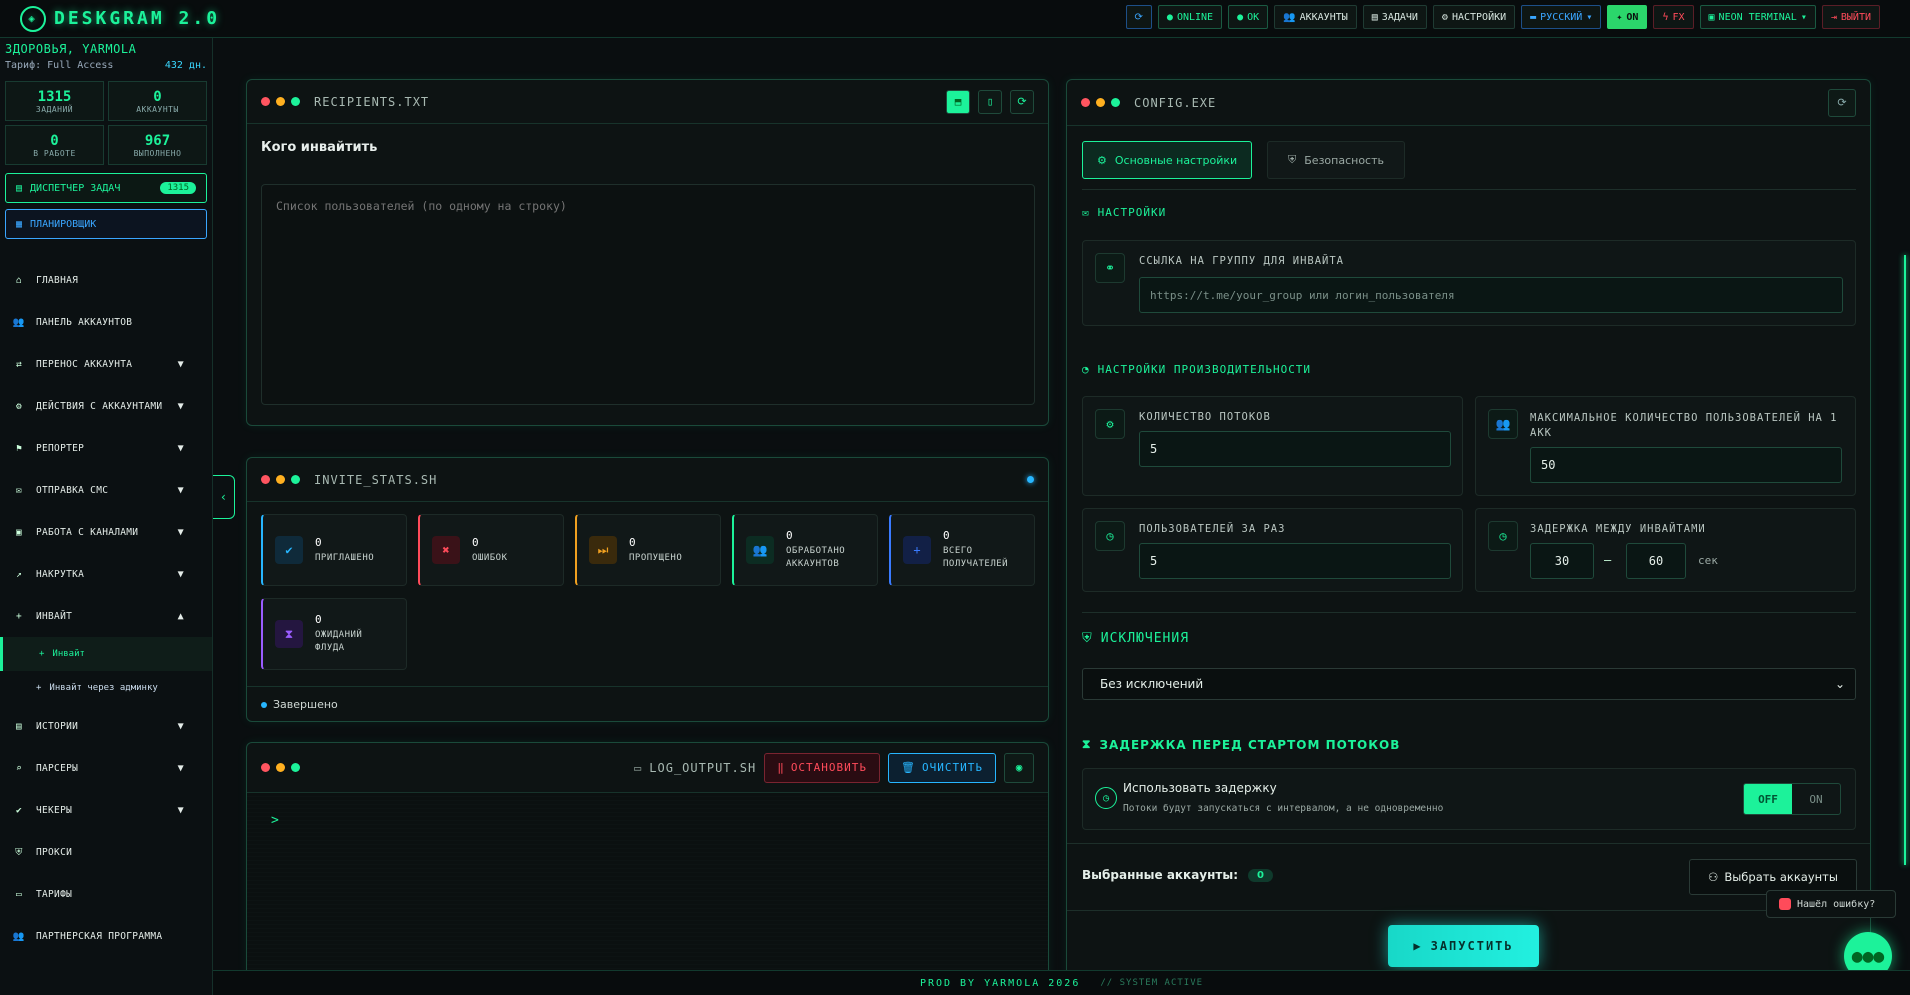 This screenshot has height=995, width=1910. Describe the element at coordinates (1138, 17) in the screenshot. I see `refresh-button: ⟳` at that location.